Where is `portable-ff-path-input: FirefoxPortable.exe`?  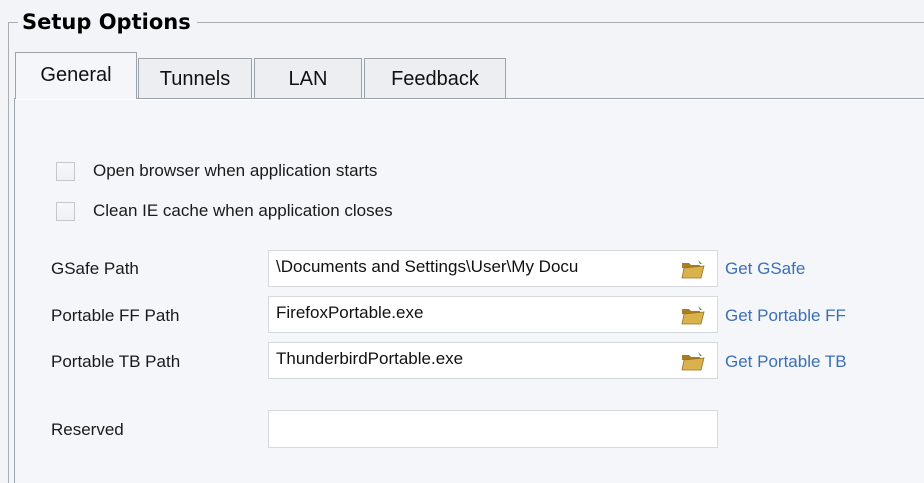 portable-ff-path-input: FirefoxPortable.exe is located at coordinates (493, 314).